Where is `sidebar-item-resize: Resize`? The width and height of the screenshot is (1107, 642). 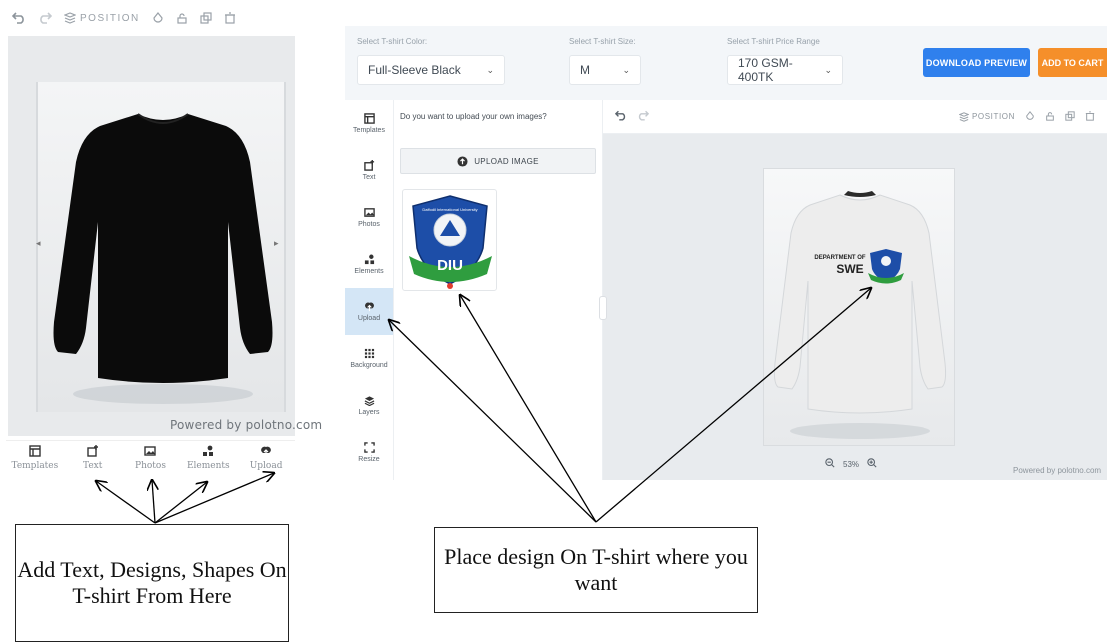 sidebar-item-resize: Resize is located at coordinates (369, 452).